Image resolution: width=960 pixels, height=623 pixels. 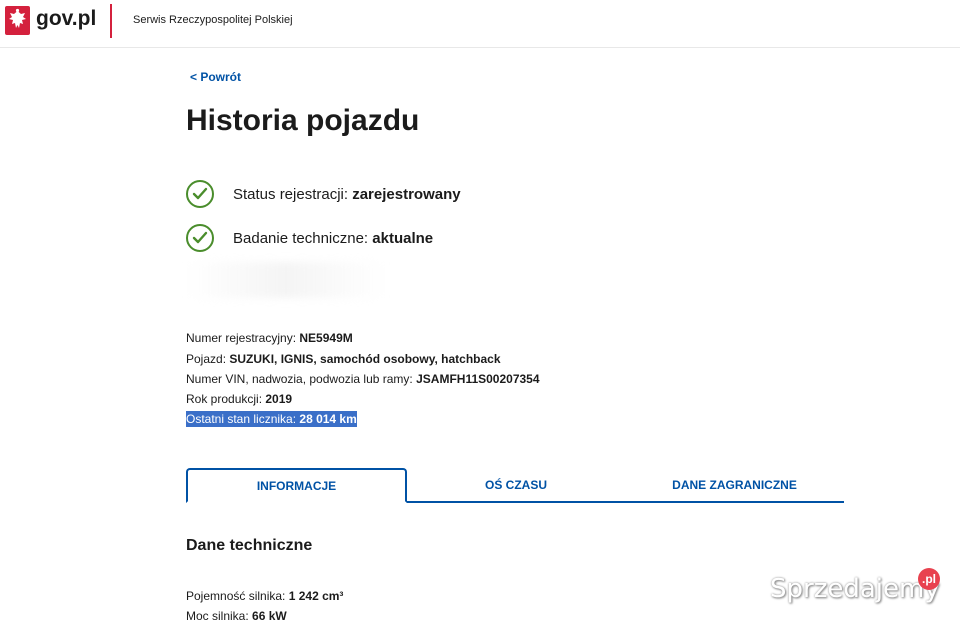 I want to click on tab-bar: INFORMACJE OŚ CZASU DANE ZAGRANICZNE, so click(x=515, y=485).